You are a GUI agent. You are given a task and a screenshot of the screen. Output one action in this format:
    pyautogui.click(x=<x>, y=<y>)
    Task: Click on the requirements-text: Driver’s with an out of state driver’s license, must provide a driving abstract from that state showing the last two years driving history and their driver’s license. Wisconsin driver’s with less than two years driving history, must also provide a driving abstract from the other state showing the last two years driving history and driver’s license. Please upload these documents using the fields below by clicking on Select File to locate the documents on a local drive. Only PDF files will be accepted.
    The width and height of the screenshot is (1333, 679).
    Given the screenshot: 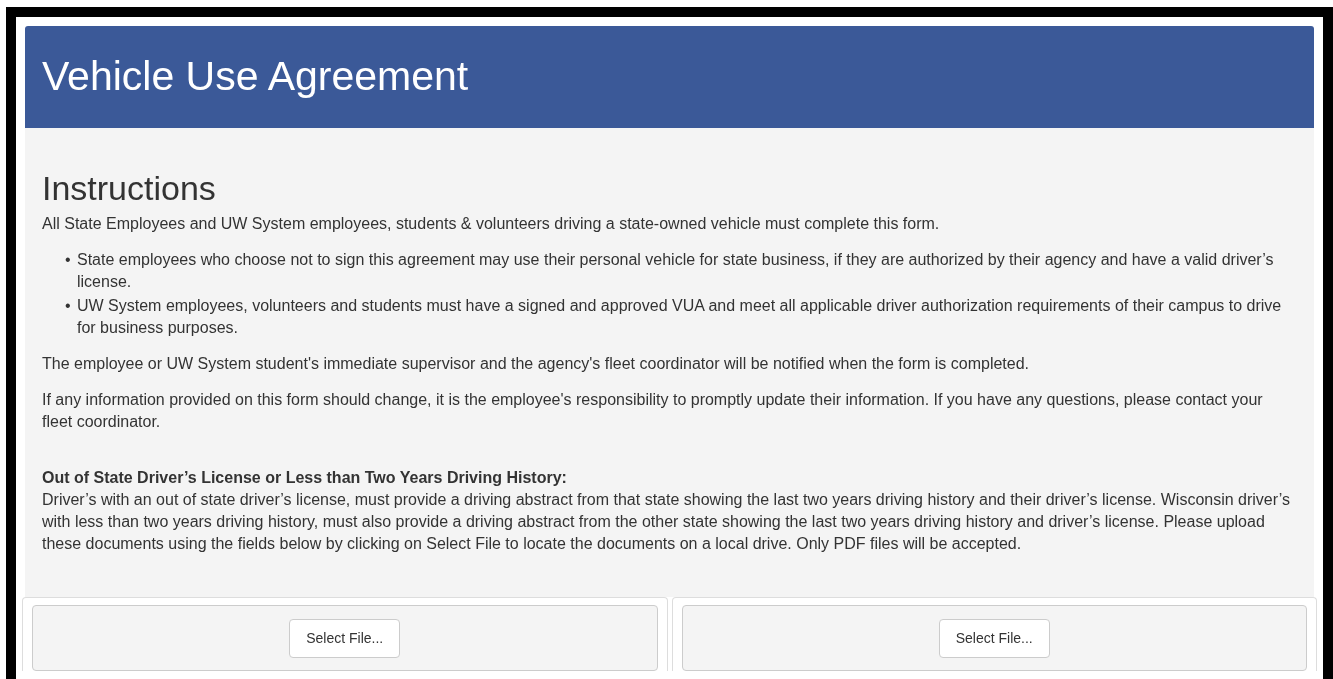 What is the action you would take?
    pyautogui.click(x=666, y=522)
    